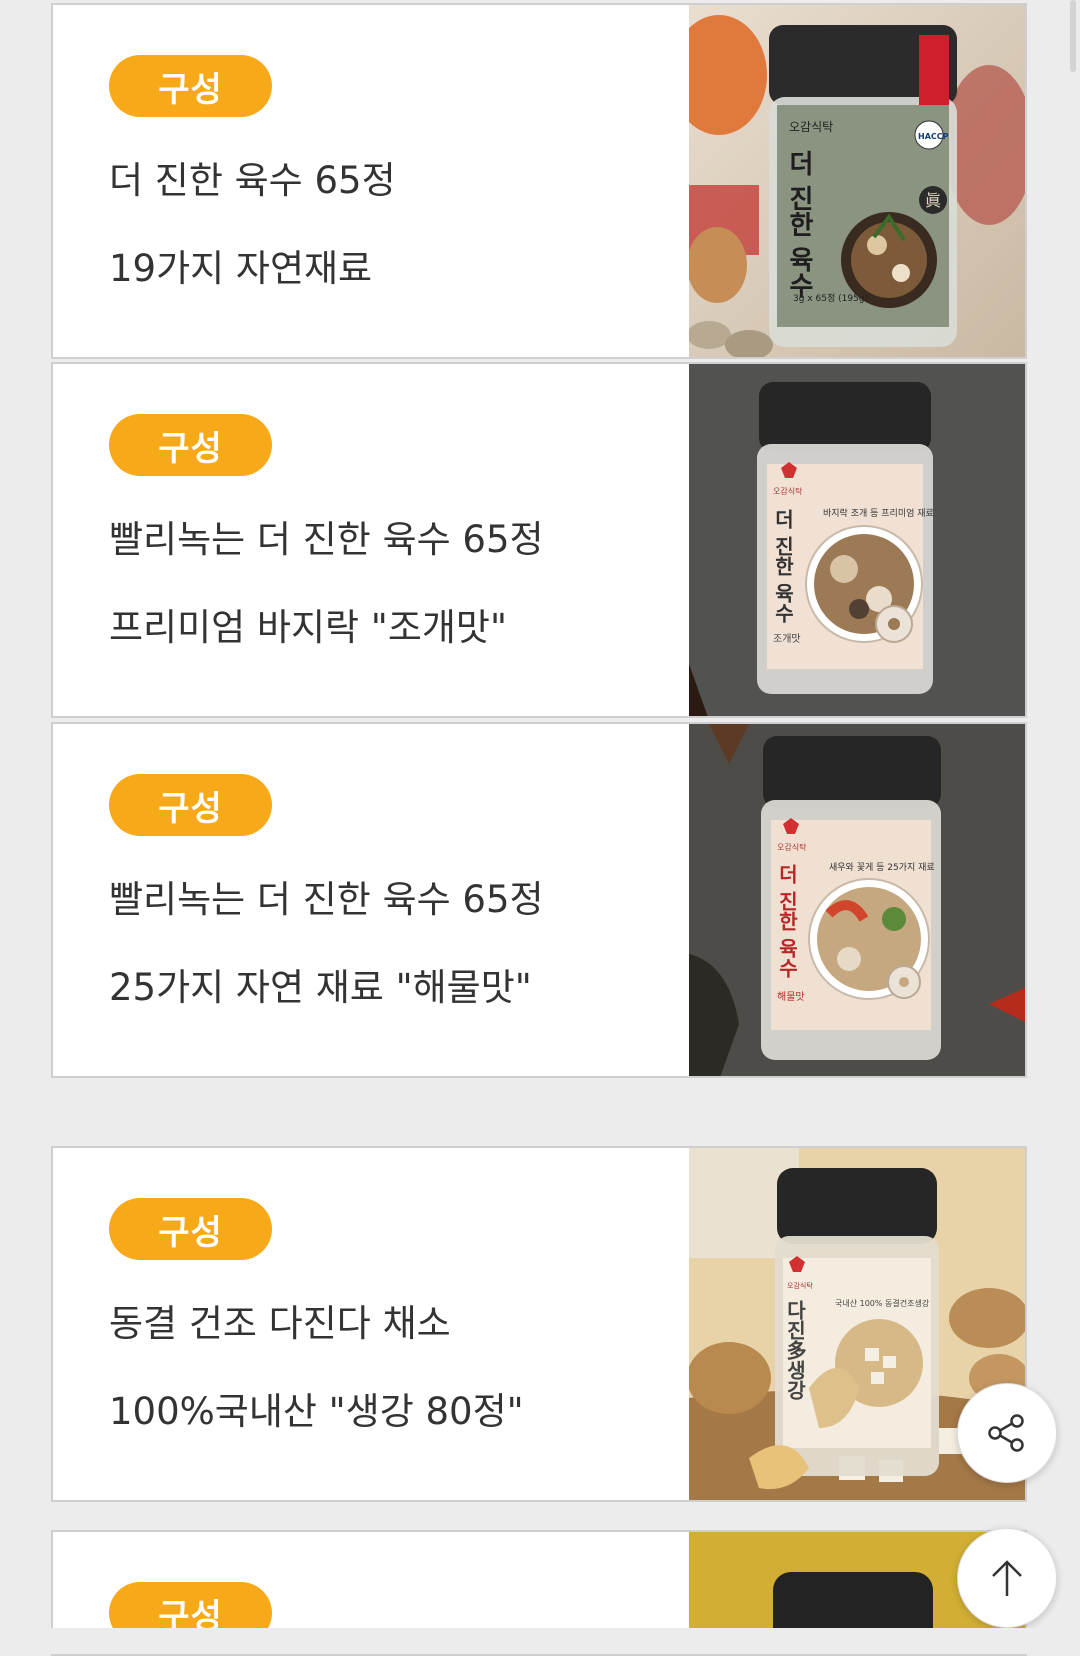  I want to click on arrow-up-icon, so click(1007, 1578).